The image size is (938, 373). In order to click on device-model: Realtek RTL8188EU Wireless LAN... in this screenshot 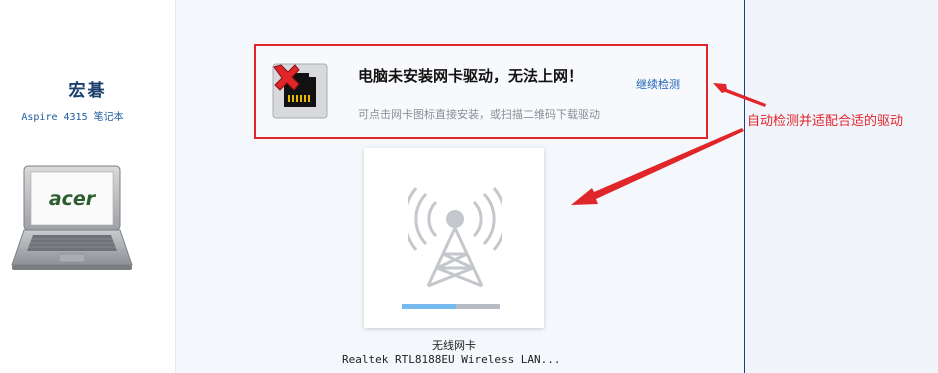, I will do `click(451, 359)`.